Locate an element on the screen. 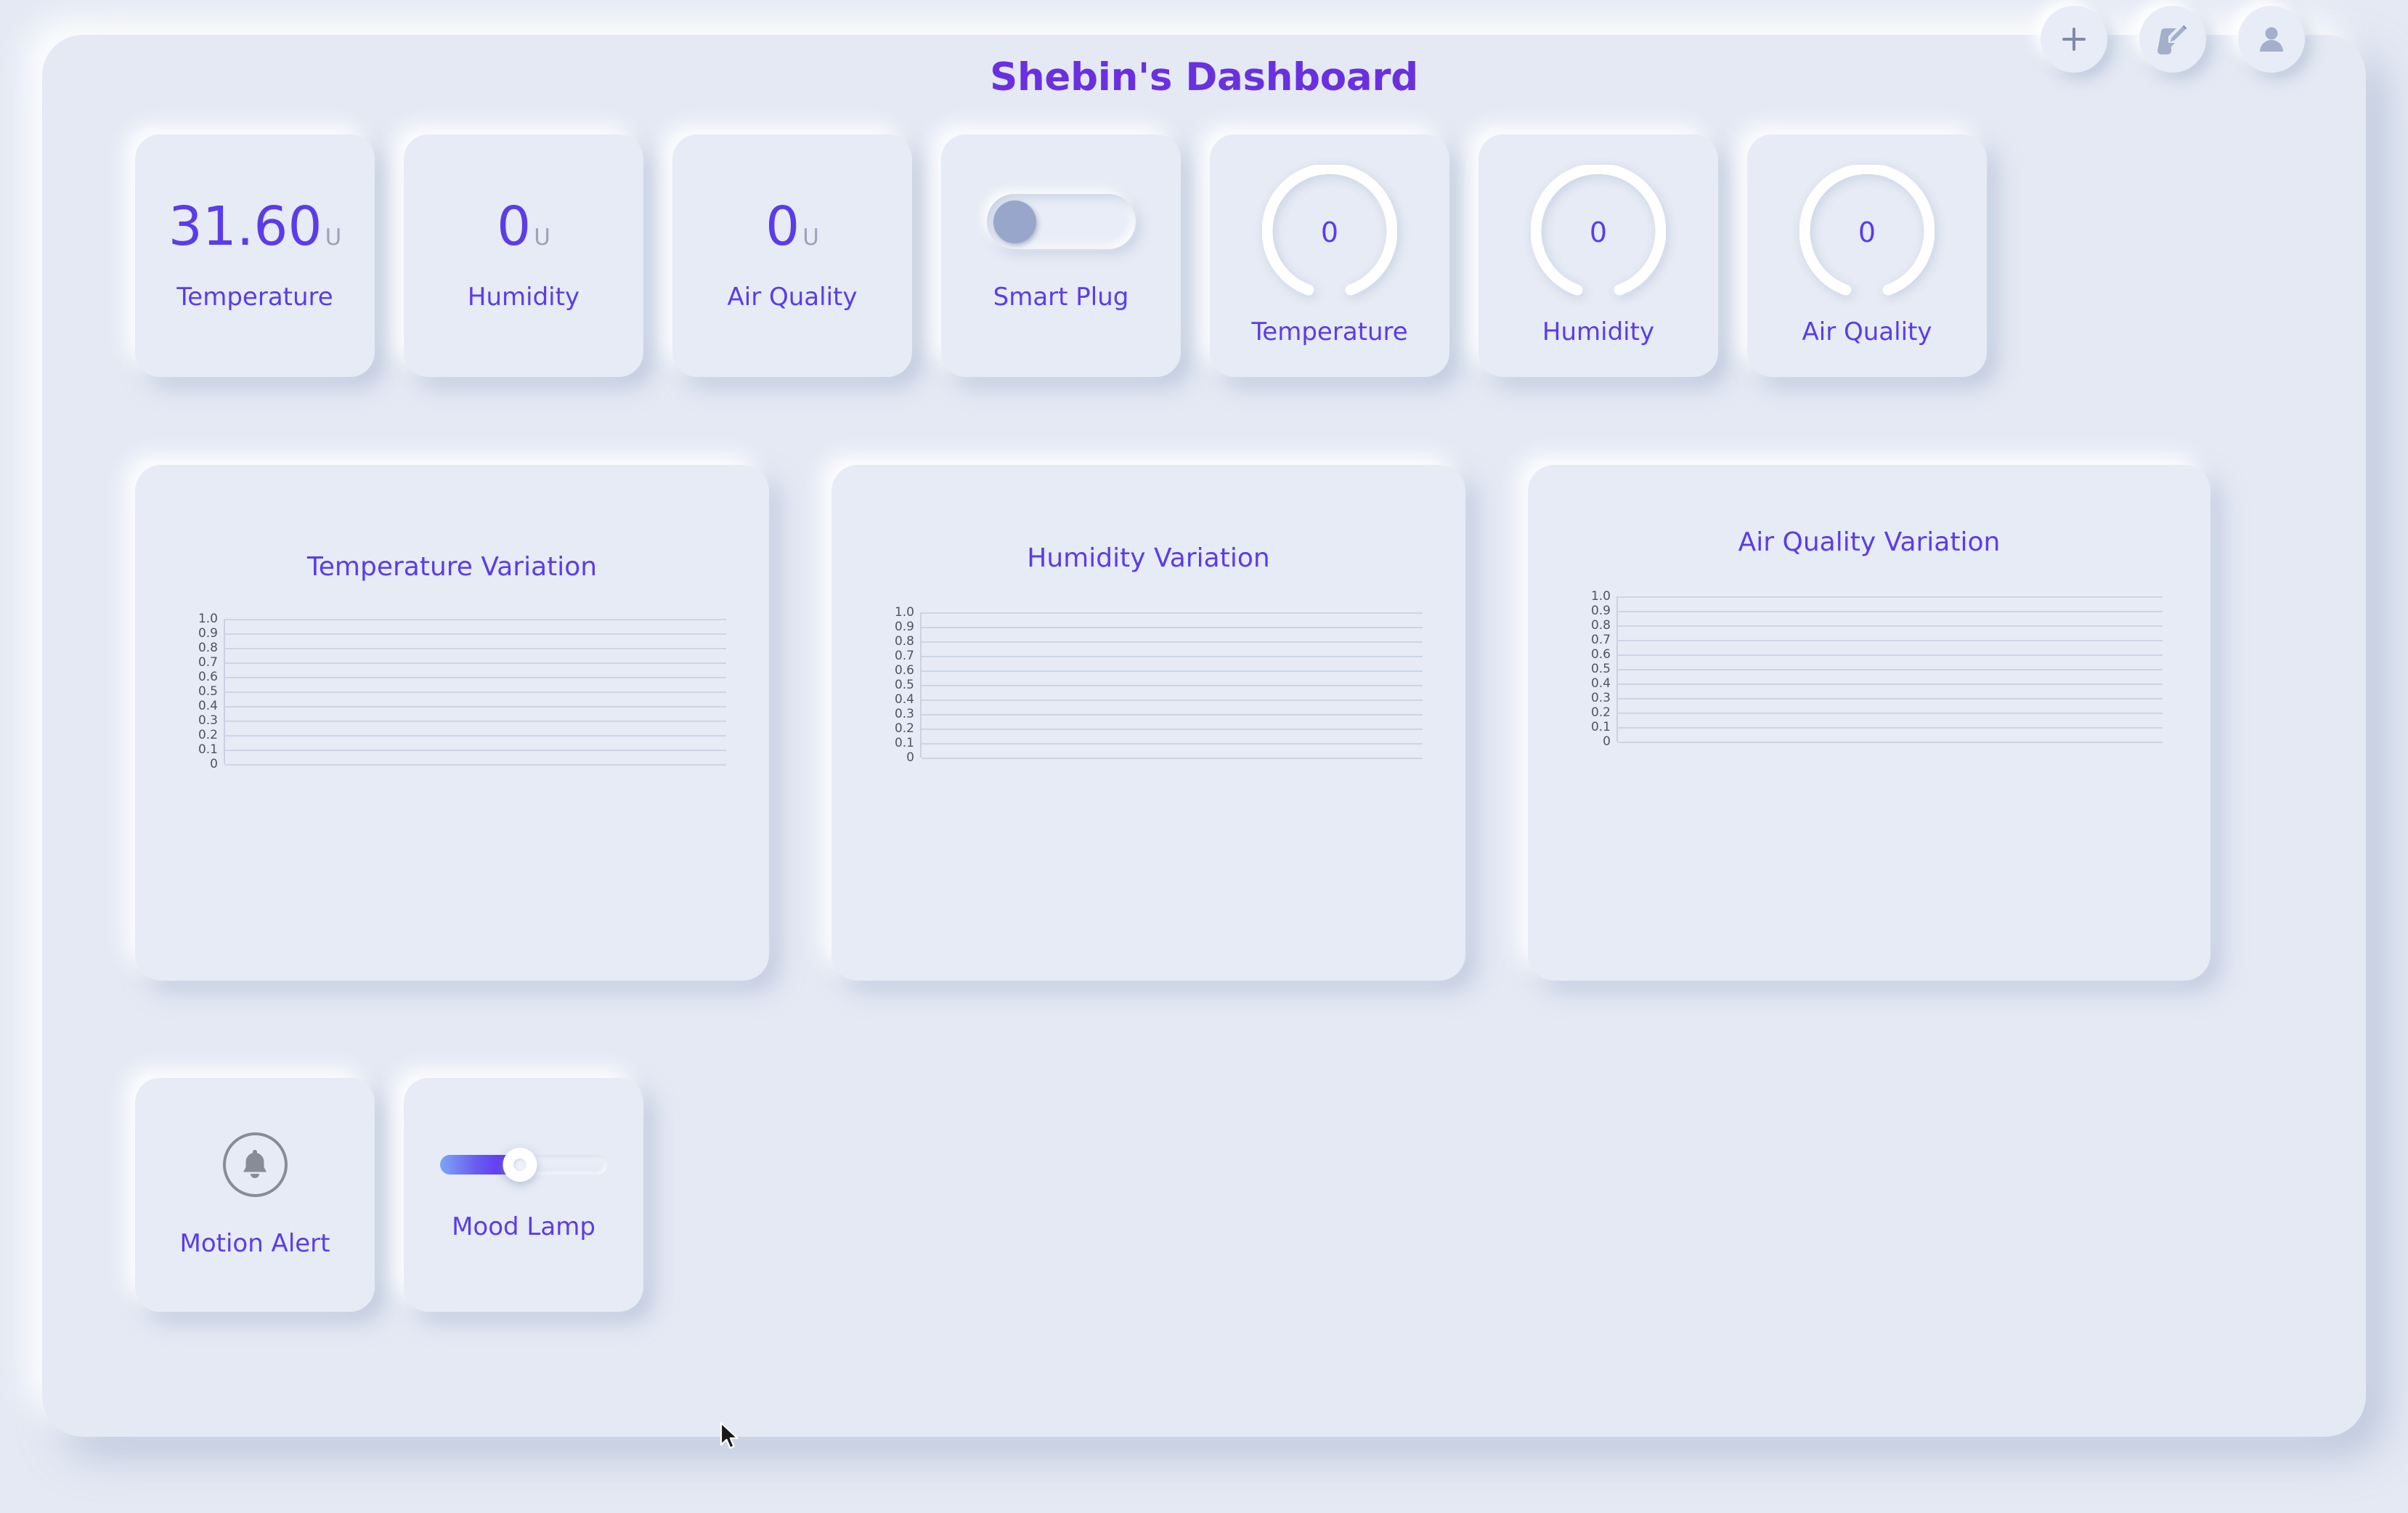  stat-card-humidity: 0 U Humidity is located at coordinates (523, 256).